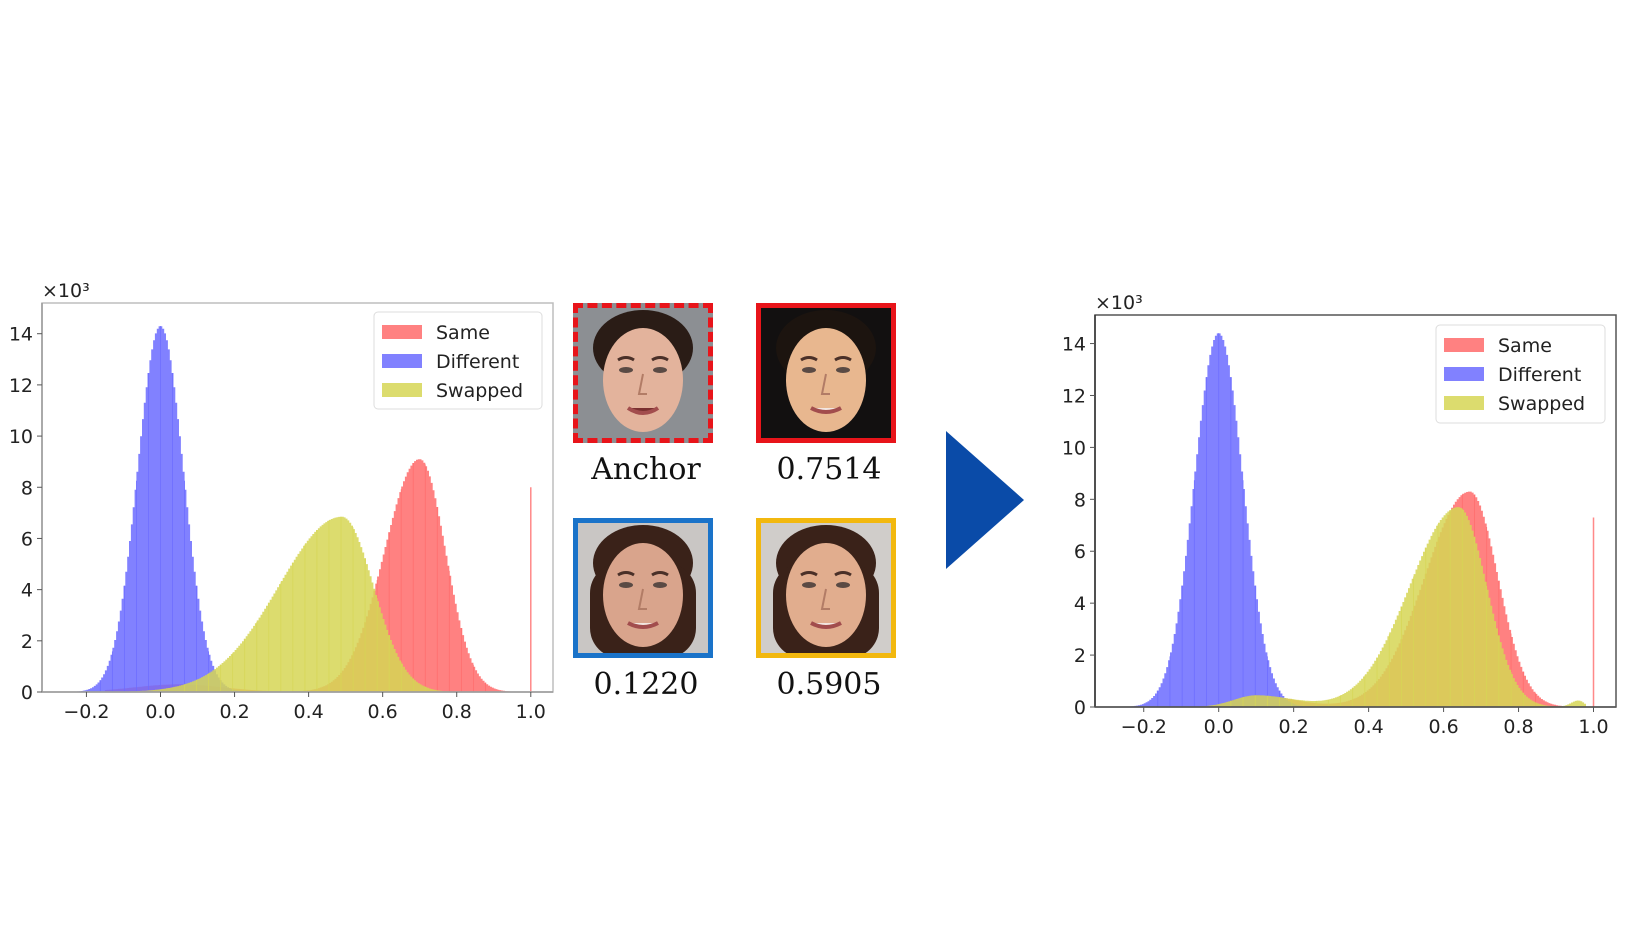 The width and height of the screenshot is (1648, 928). What do you see at coordinates (646, 684) in the screenshot?
I see `face-score-label-different: 0.1220` at bounding box center [646, 684].